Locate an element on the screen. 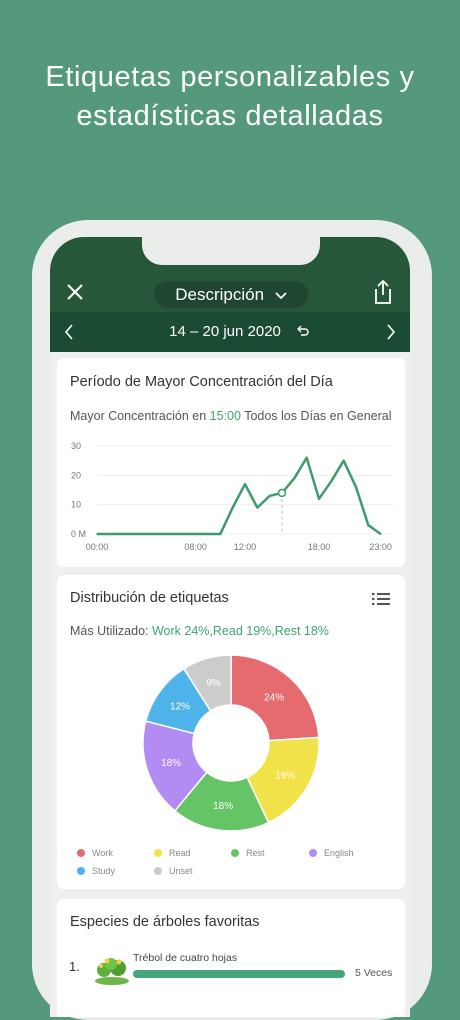  legend-label: Unset is located at coordinates (181, 871).